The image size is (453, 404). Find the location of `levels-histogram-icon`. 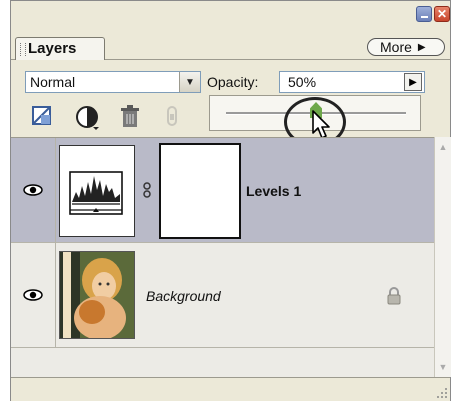

levels-histogram-icon is located at coordinates (96, 193).